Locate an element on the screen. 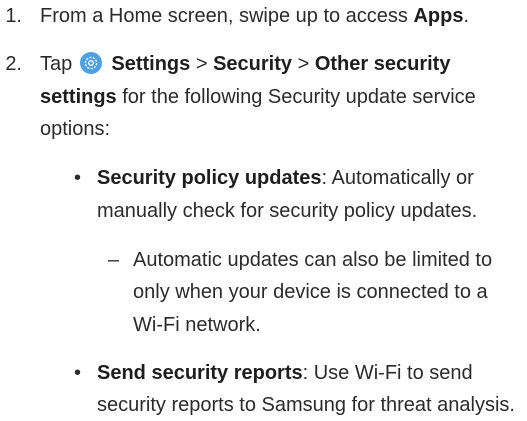 This screenshot has width=527, height=421. step-2-line-1: Tap Settings > Security > Other security is located at coordinates (245, 64).